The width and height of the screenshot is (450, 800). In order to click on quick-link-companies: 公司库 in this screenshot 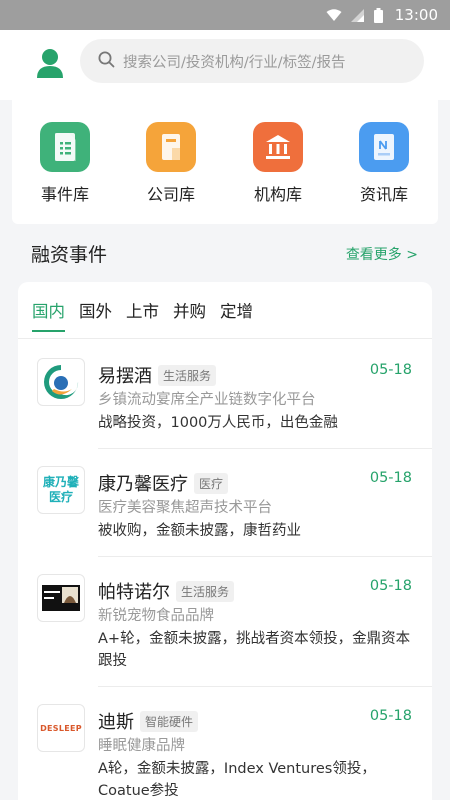, I will do `click(171, 163)`.